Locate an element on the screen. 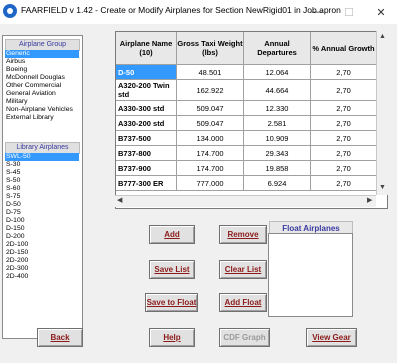 Image resolution: width=397 pixels, height=363 pixels. table-cell-departures: 2.581 is located at coordinates (277, 123).